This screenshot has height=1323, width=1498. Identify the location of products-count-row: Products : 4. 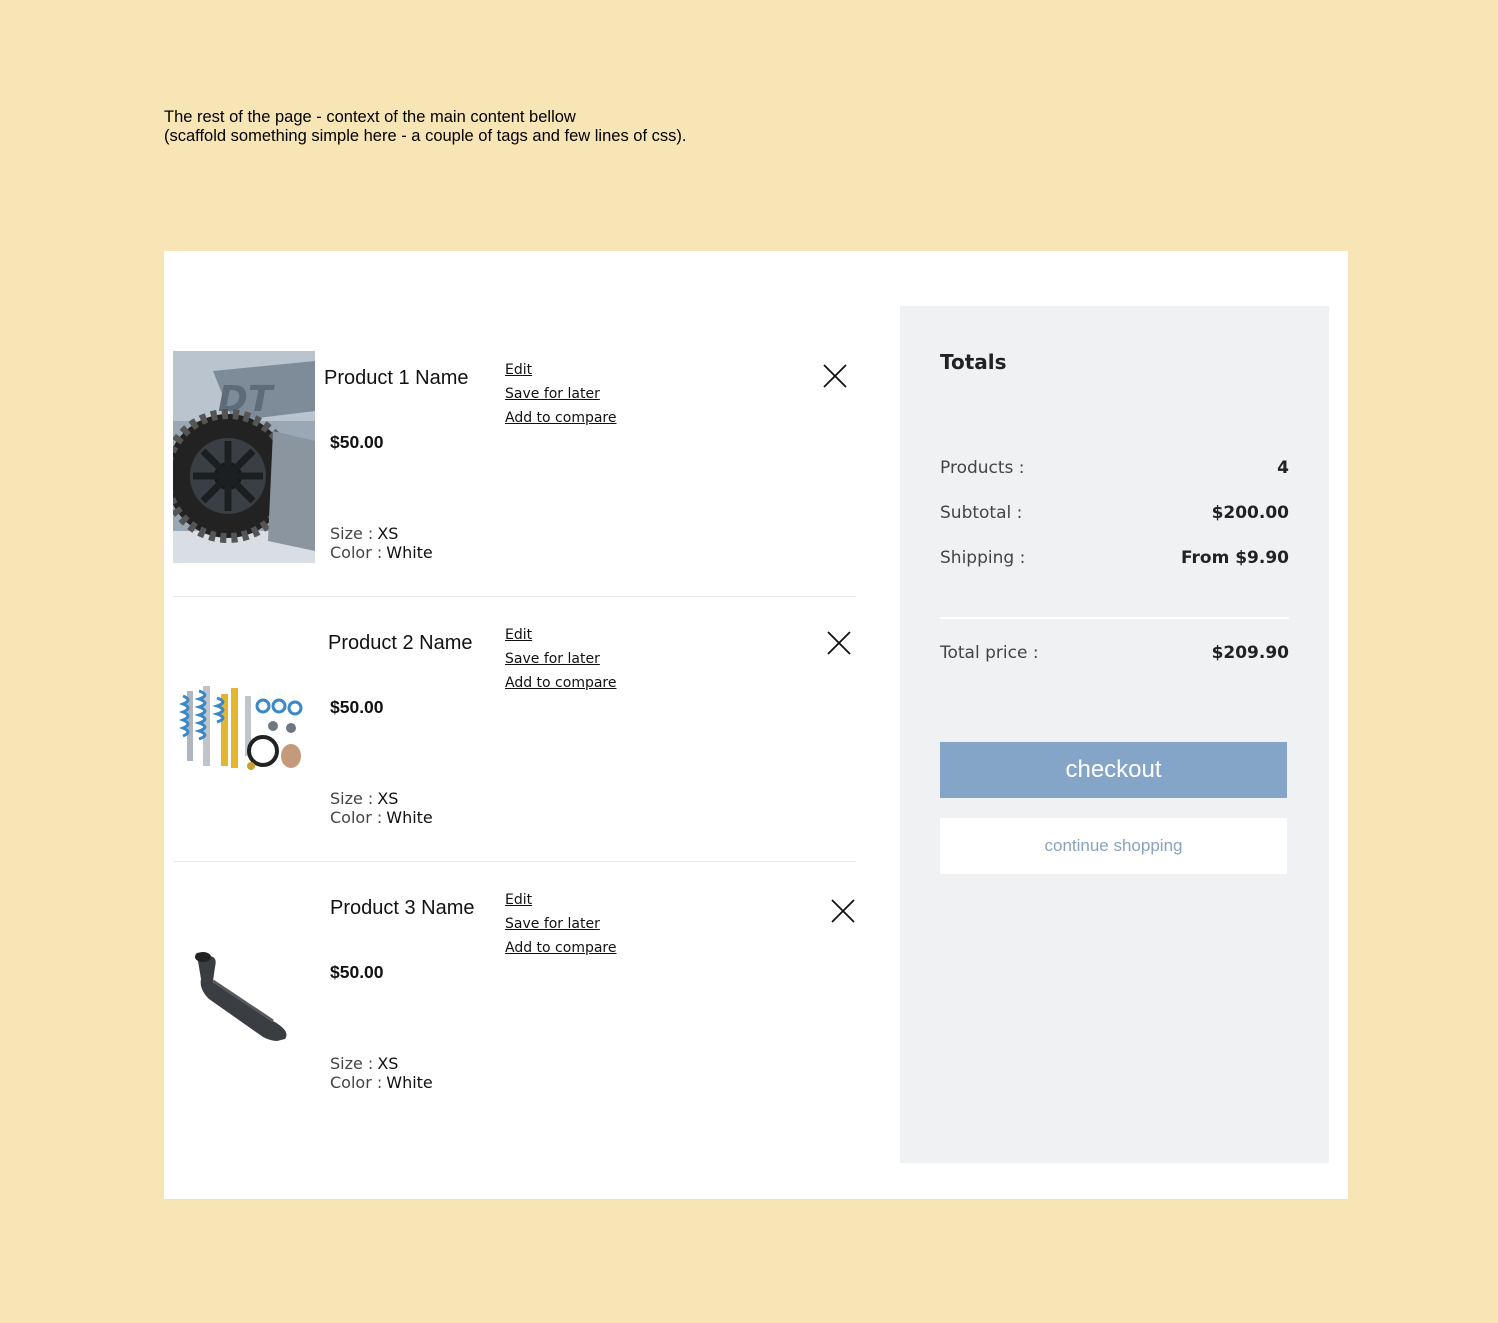
(1114, 468).